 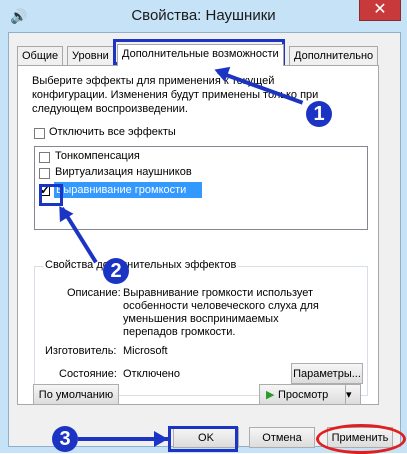 What do you see at coordinates (40, 55) in the screenshot?
I see `tab-general: Общие` at bounding box center [40, 55].